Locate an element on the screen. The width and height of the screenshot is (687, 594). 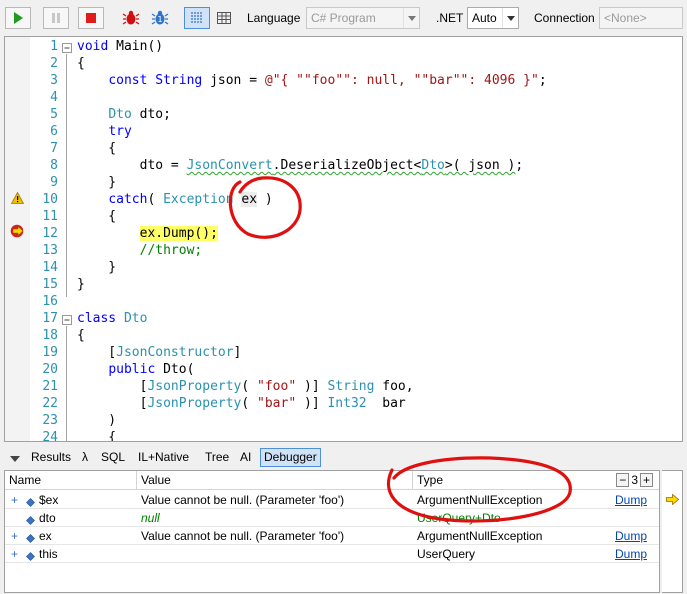
line-number: 15 is located at coordinates (50, 284).